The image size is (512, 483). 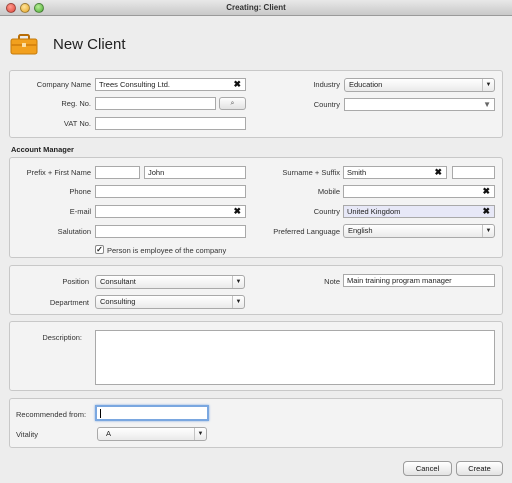 I want to click on recommended-from-input, so click(x=152, y=413).